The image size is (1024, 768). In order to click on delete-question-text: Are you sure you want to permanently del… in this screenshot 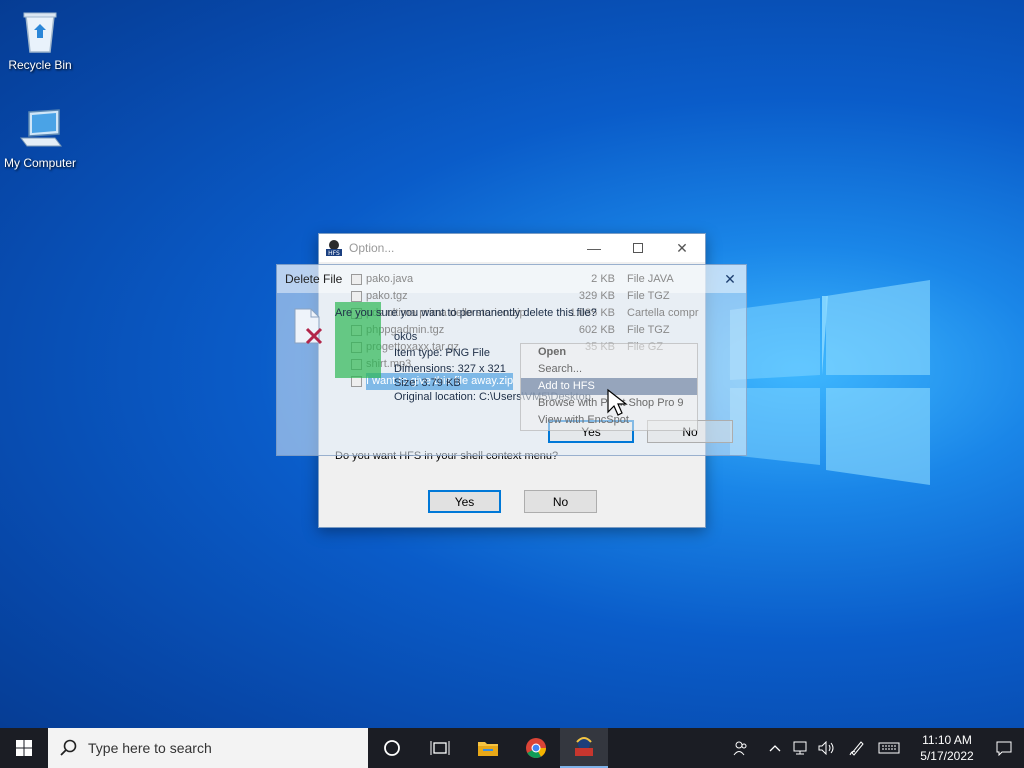, I will do `click(466, 313)`.